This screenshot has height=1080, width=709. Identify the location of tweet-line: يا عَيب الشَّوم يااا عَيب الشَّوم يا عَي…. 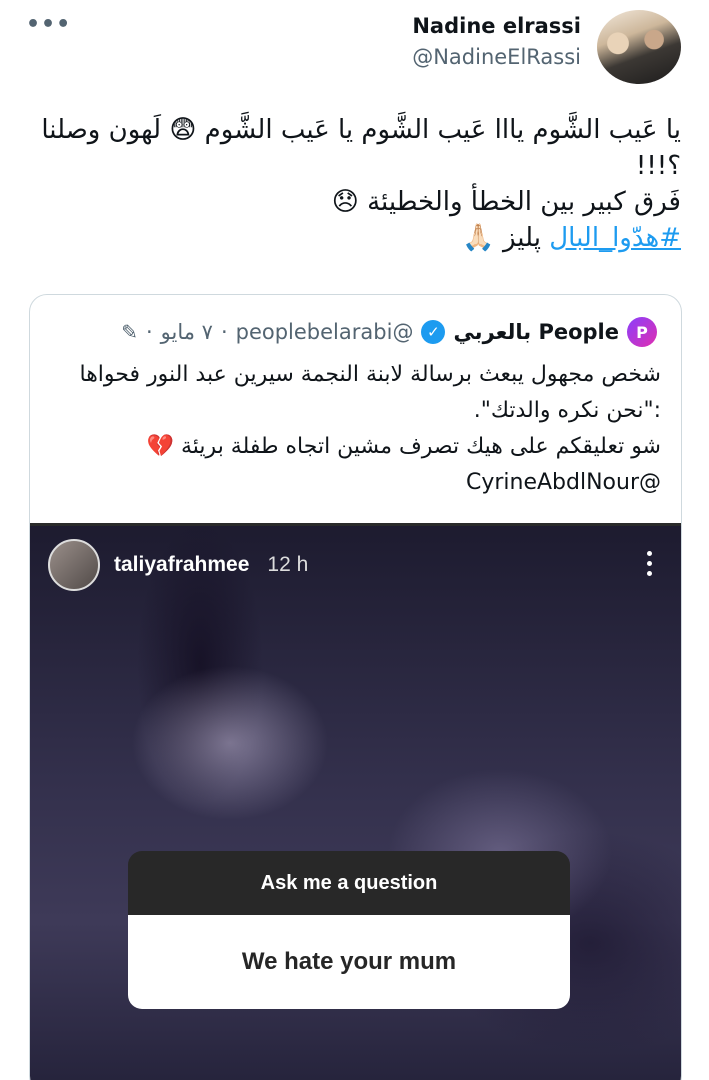
(361, 130).